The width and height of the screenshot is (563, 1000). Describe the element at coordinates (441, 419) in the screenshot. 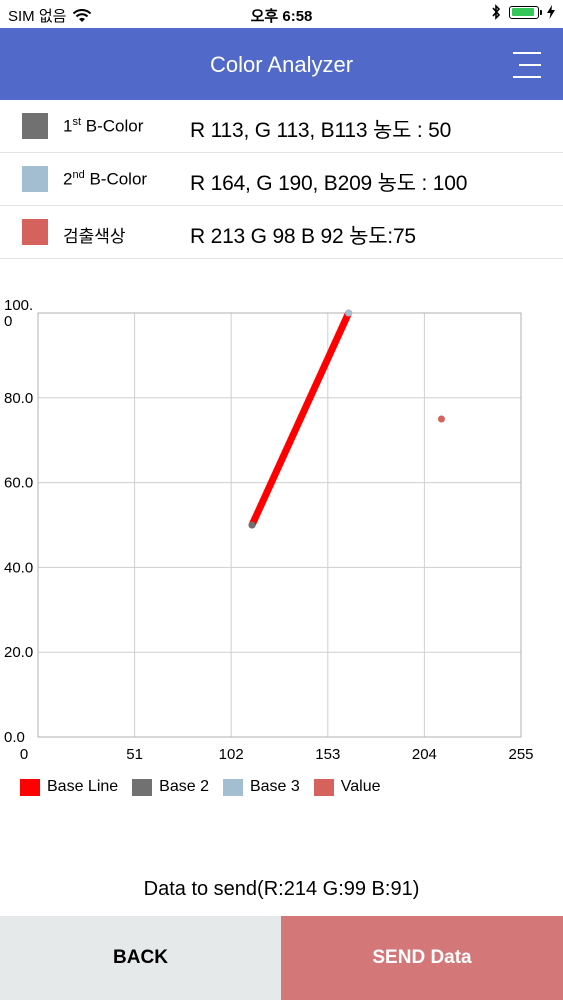

I see `value-point` at that location.